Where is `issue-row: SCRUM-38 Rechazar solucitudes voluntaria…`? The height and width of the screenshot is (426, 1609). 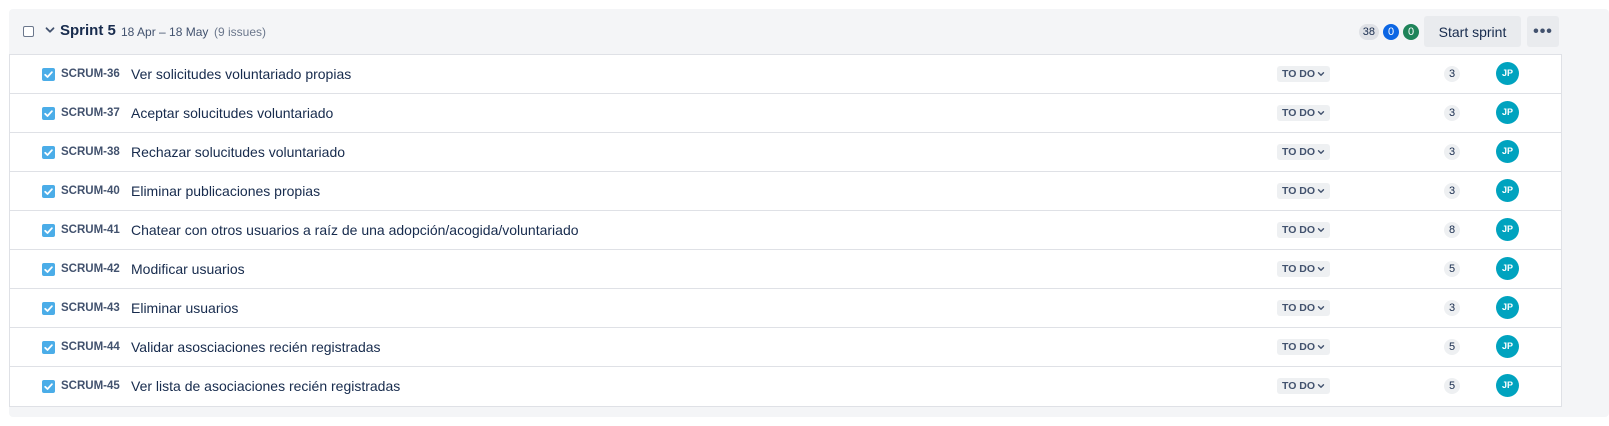 issue-row: SCRUM-38 Rechazar solucitudes voluntaria… is located at coordinates (785, 152).